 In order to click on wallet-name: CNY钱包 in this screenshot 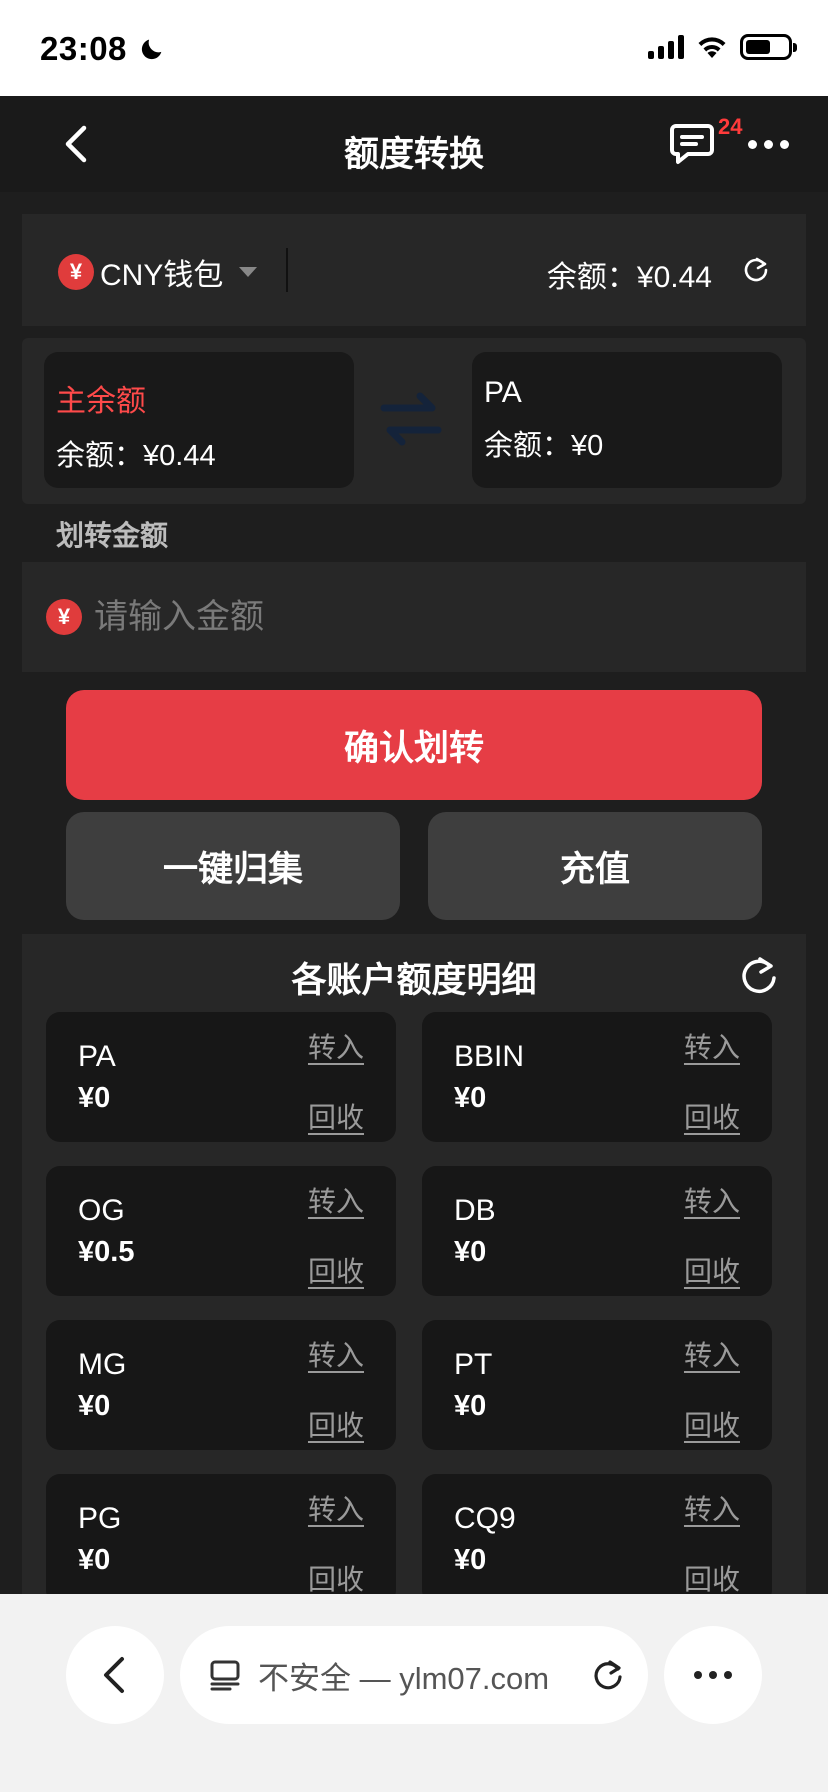, I will do `click(162, 275)`.